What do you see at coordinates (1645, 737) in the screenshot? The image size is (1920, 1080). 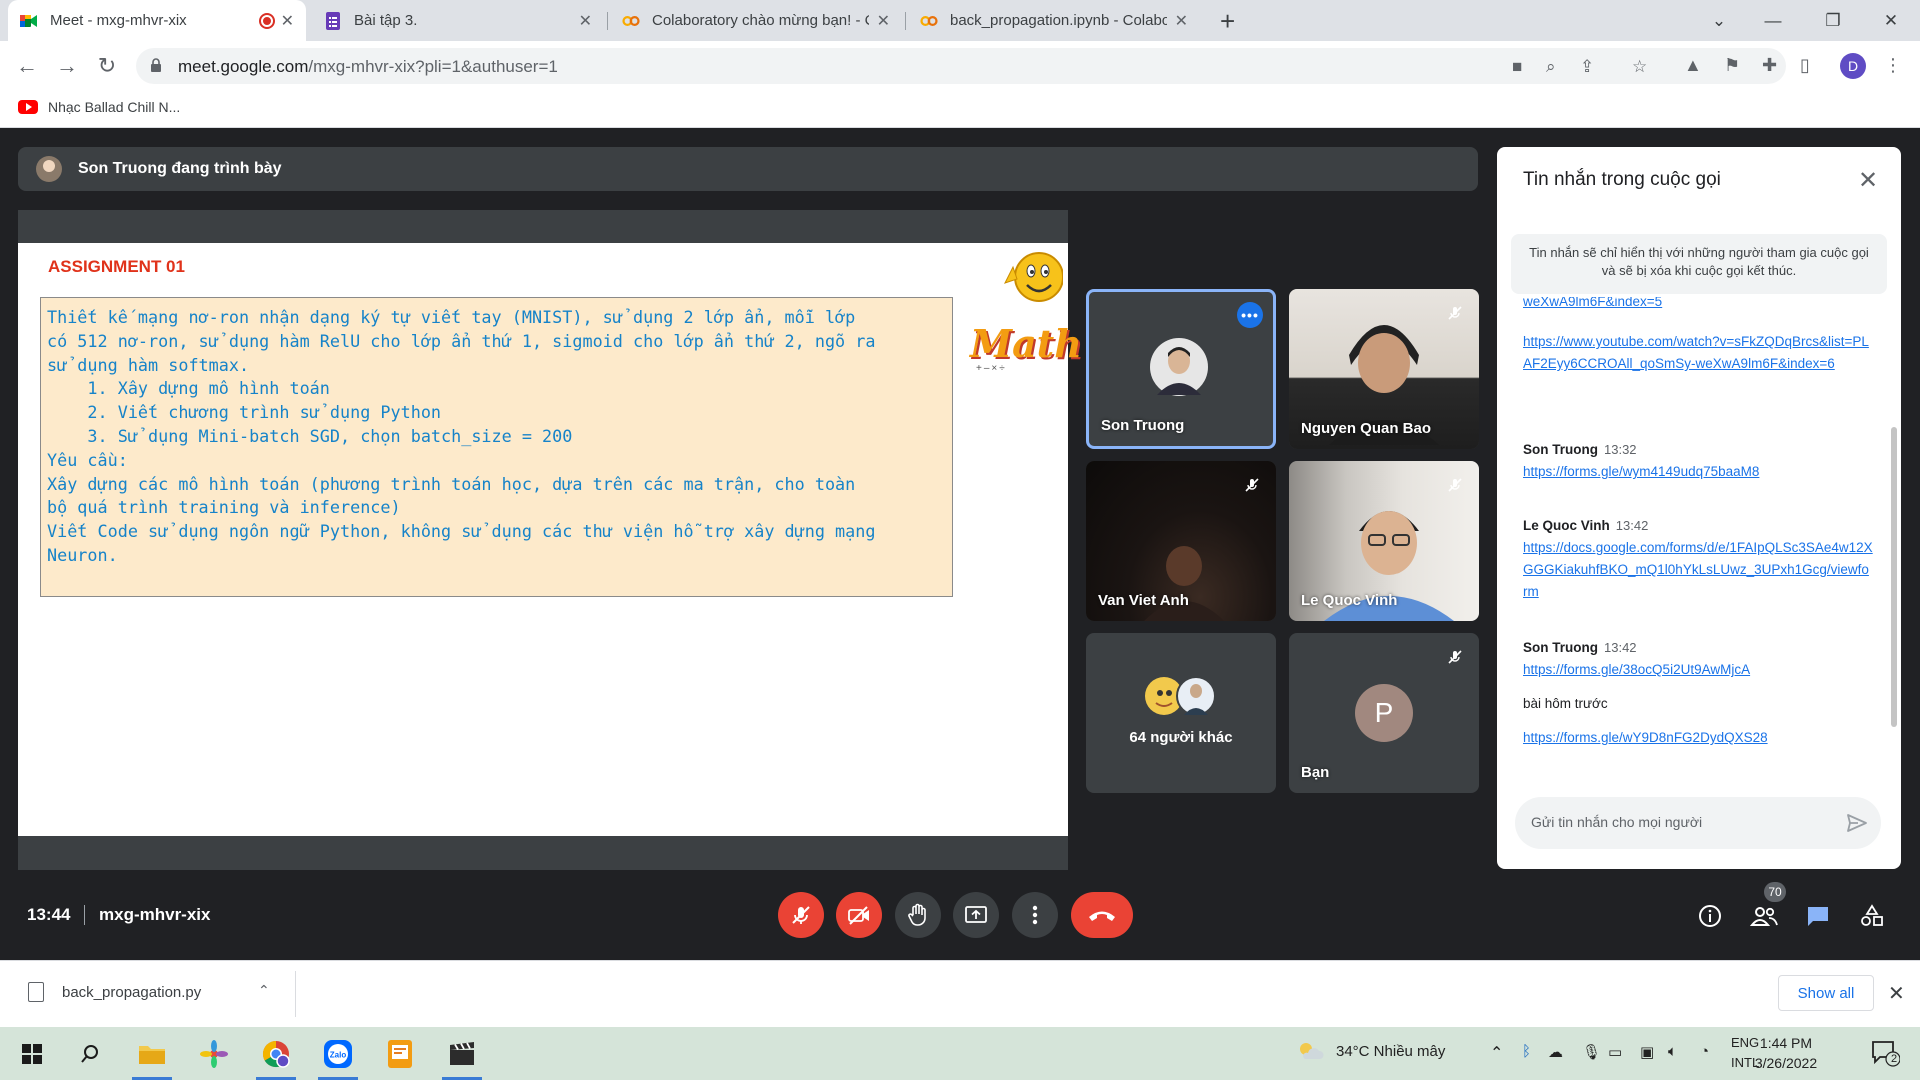 I see `chat-link: https://forms.gle/wY9D8nFG2DydQXS28` at bounding box center [1645, 737].